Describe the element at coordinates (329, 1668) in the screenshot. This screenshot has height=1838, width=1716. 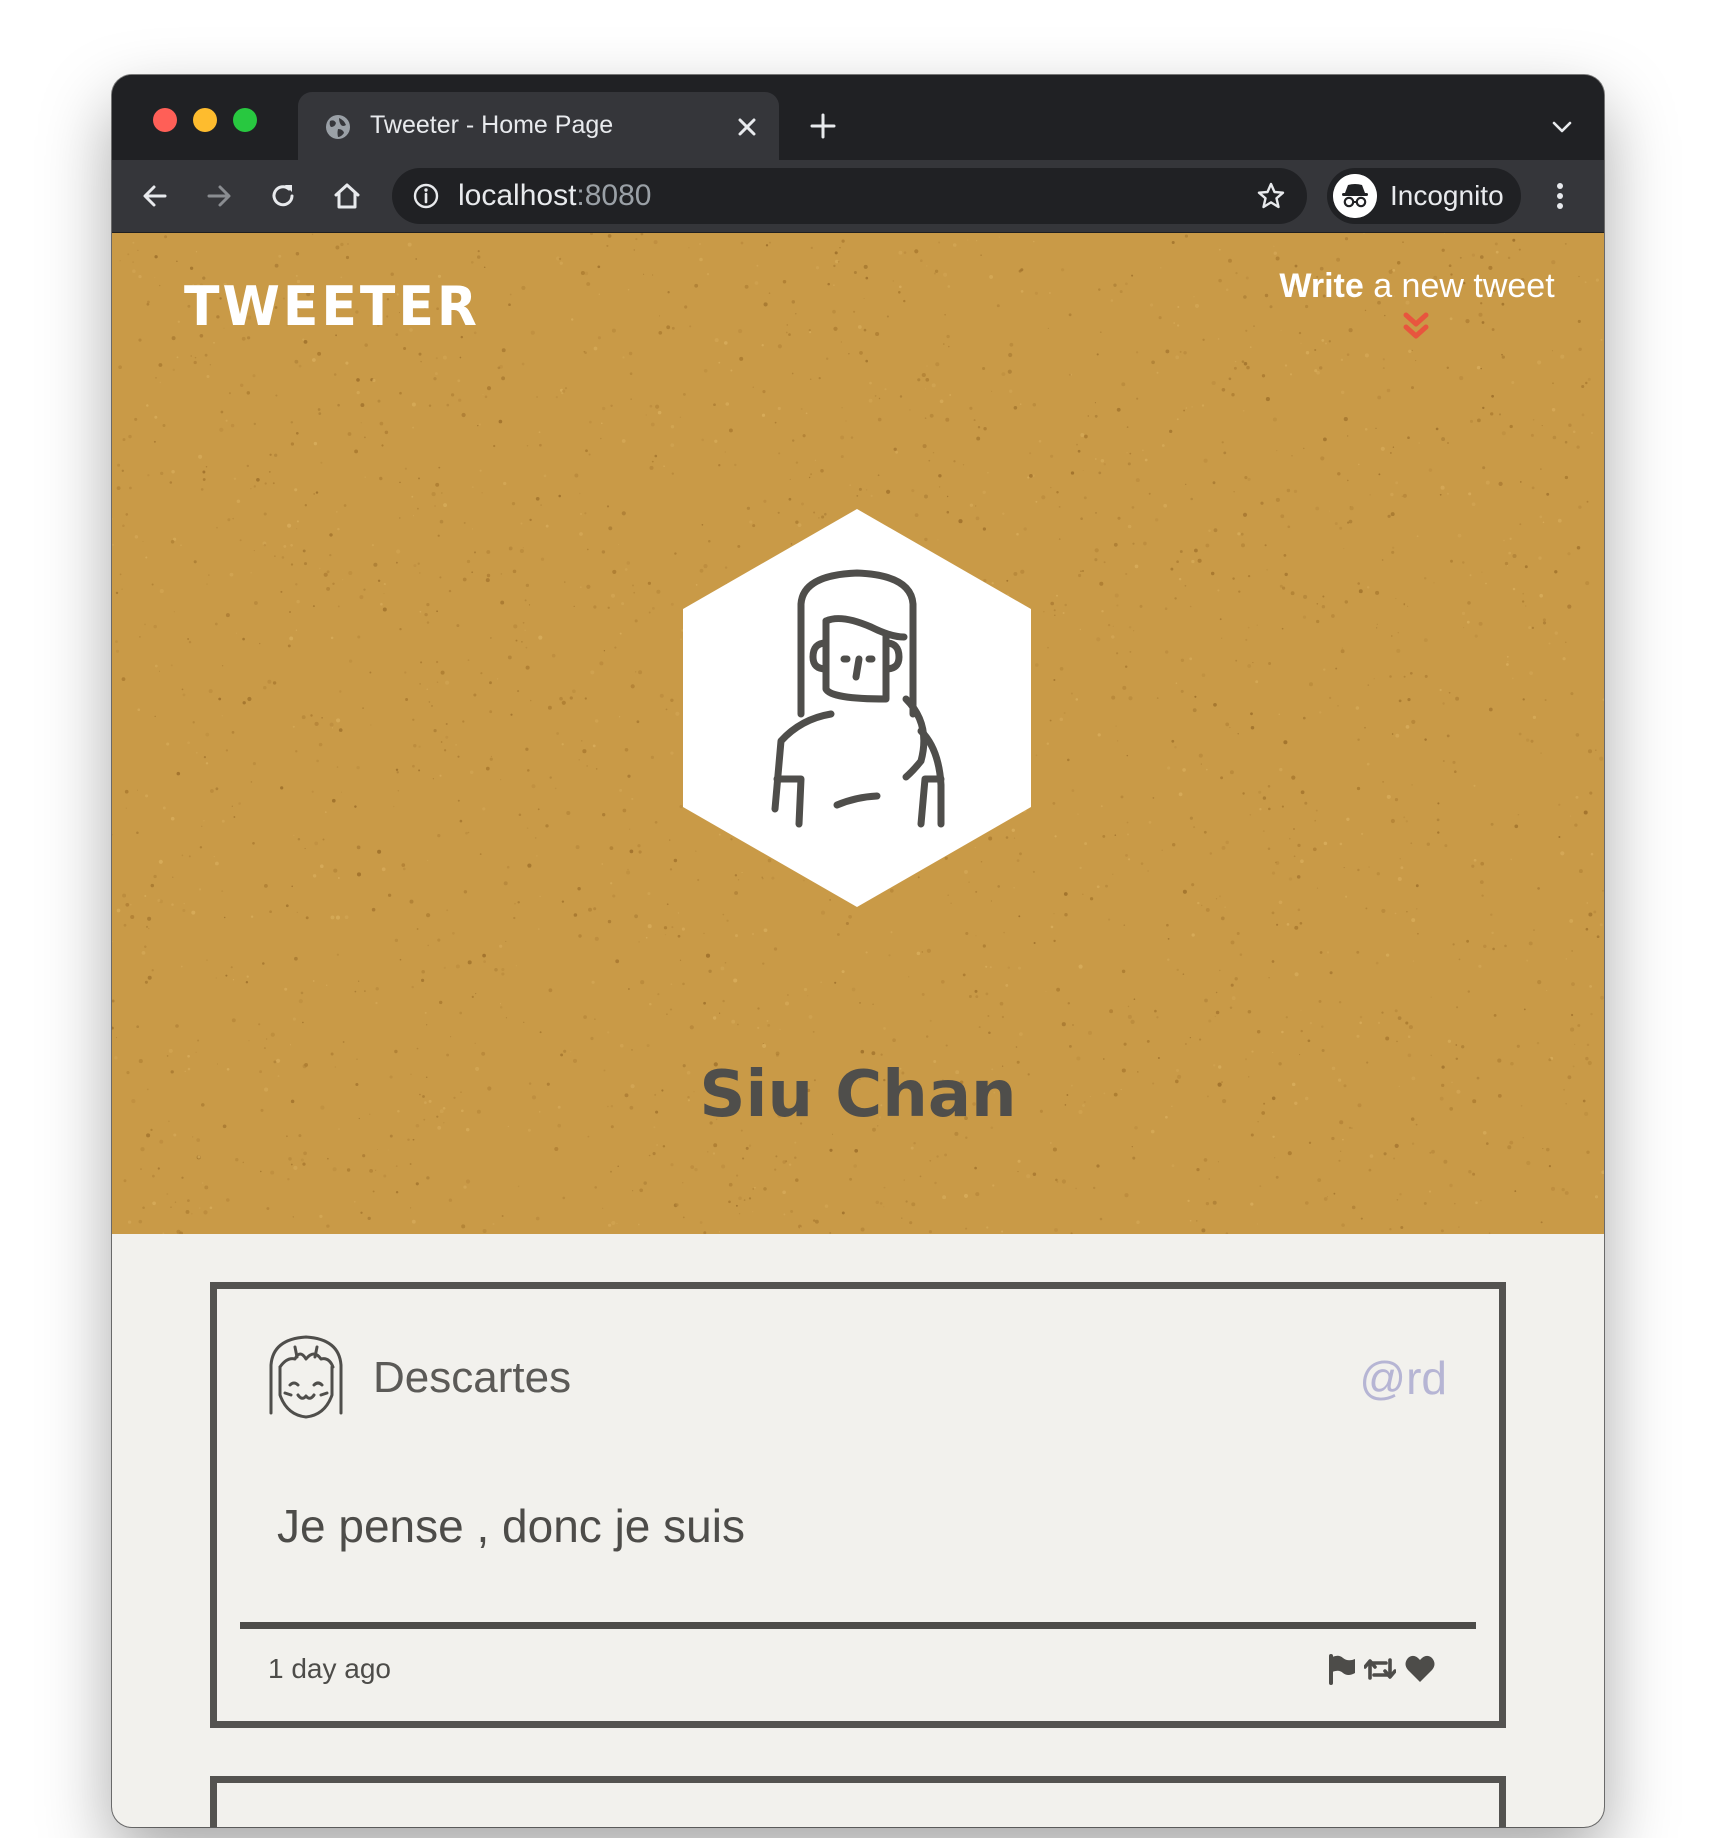
I see `tweet-timestamp: 1 day ago` at that location.